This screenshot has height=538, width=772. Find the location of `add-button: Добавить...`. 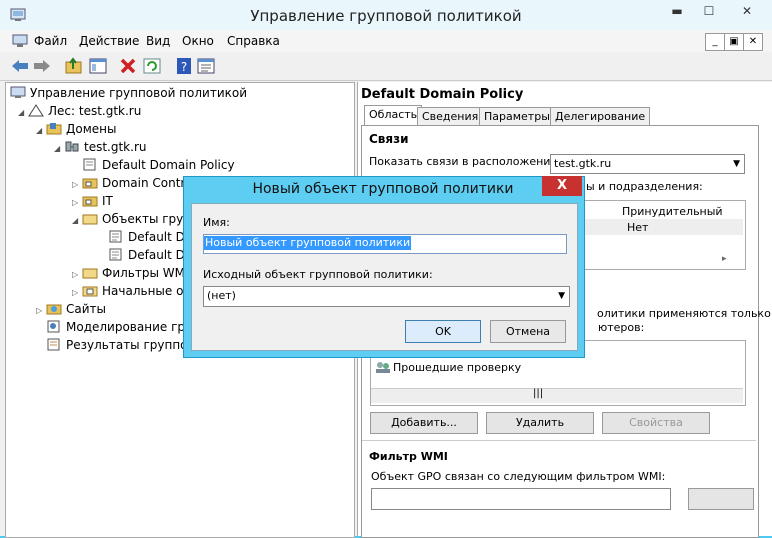

add-button: Добавить... is located at coordinates (424, 423).